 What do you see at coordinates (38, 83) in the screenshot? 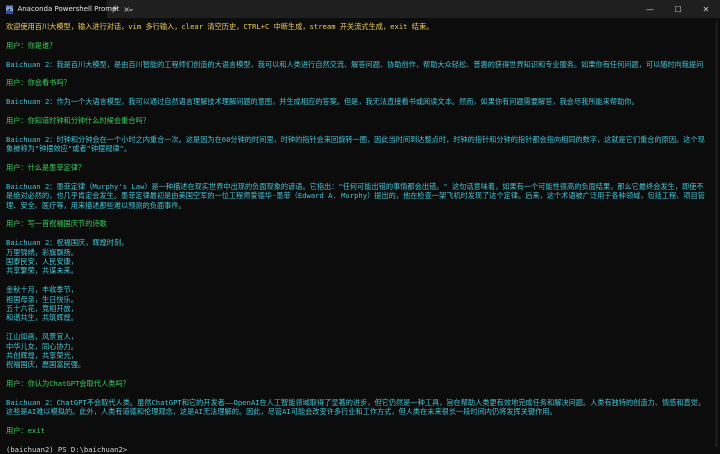
I see `terminal-line: 用户：你会看书吗？` at bounding box center [38, 83].